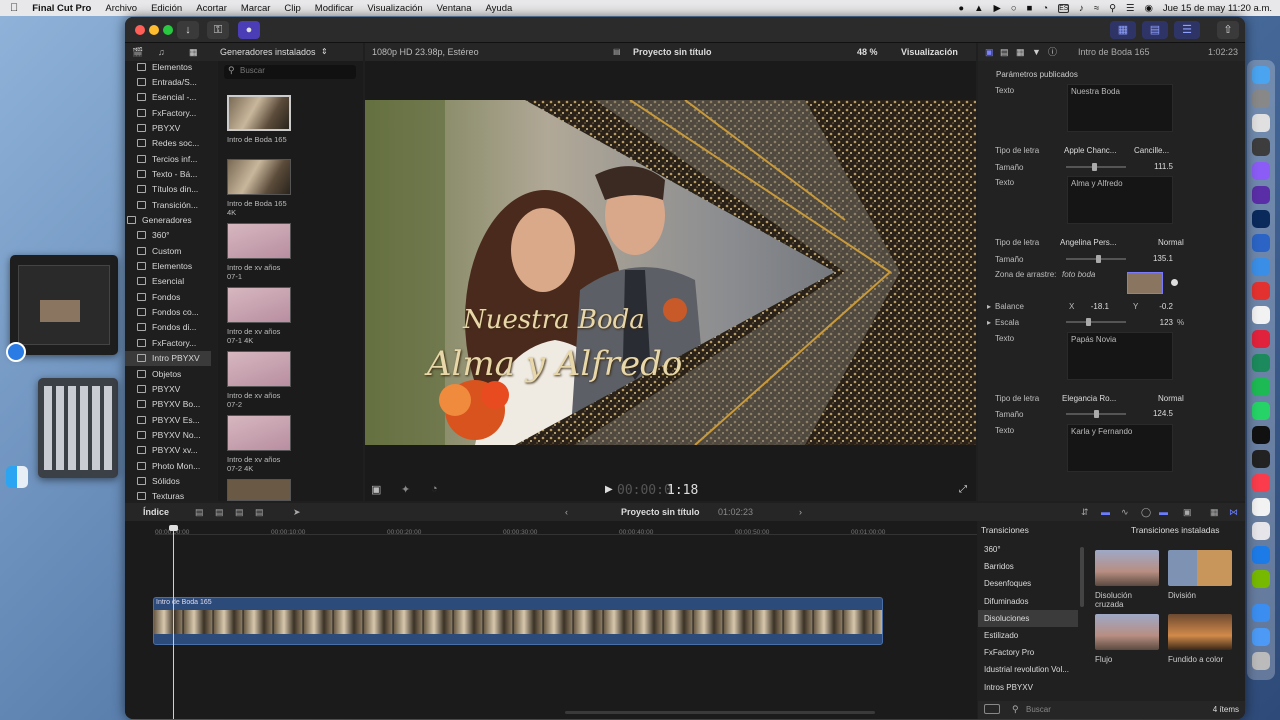 The height and width of the screenshot is (720, 1280). What do you see at coordinates (1120, 448) in the screenshot?
I see `text-field-4: Karla y Fernando` at bounding box center [1120, 448].